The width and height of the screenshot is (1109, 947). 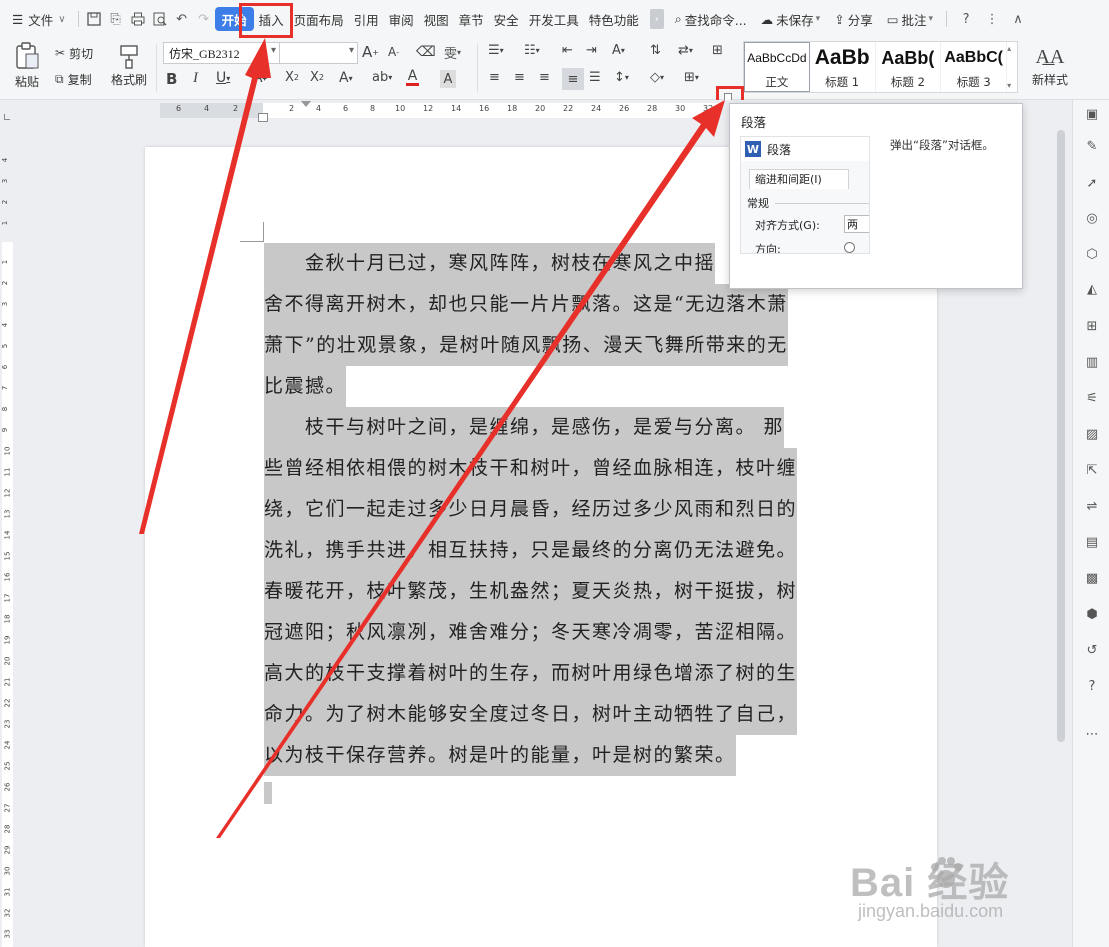 I want to click on strikethrough-icon: A ▾, so click(x=260, y=78).